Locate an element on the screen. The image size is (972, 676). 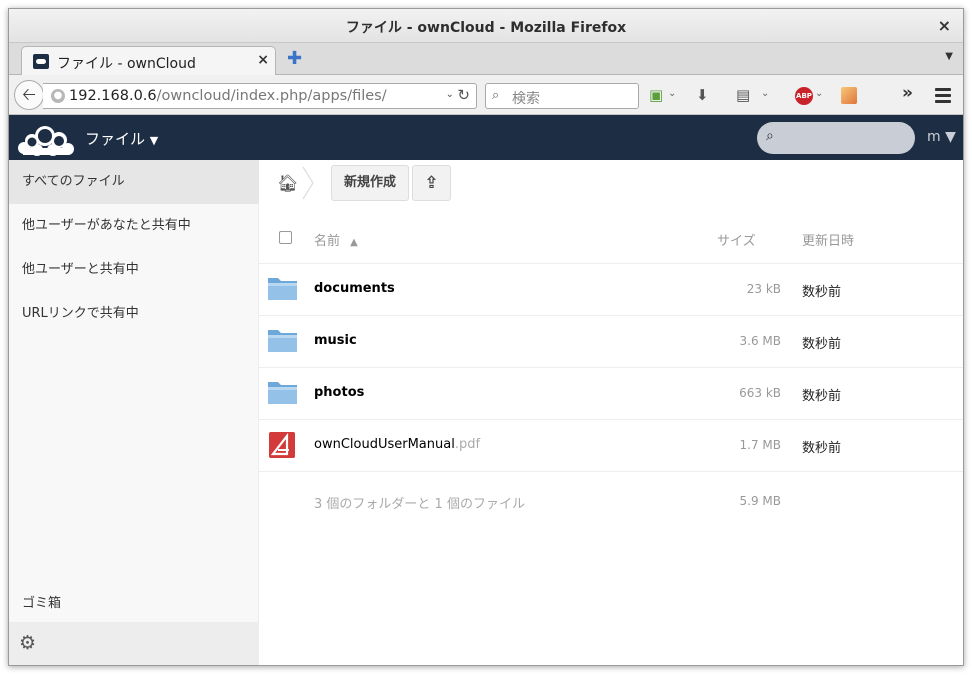
summary-text: 3 個のフォルダーと 1 個のファイル is located at coordinates (419, 504).